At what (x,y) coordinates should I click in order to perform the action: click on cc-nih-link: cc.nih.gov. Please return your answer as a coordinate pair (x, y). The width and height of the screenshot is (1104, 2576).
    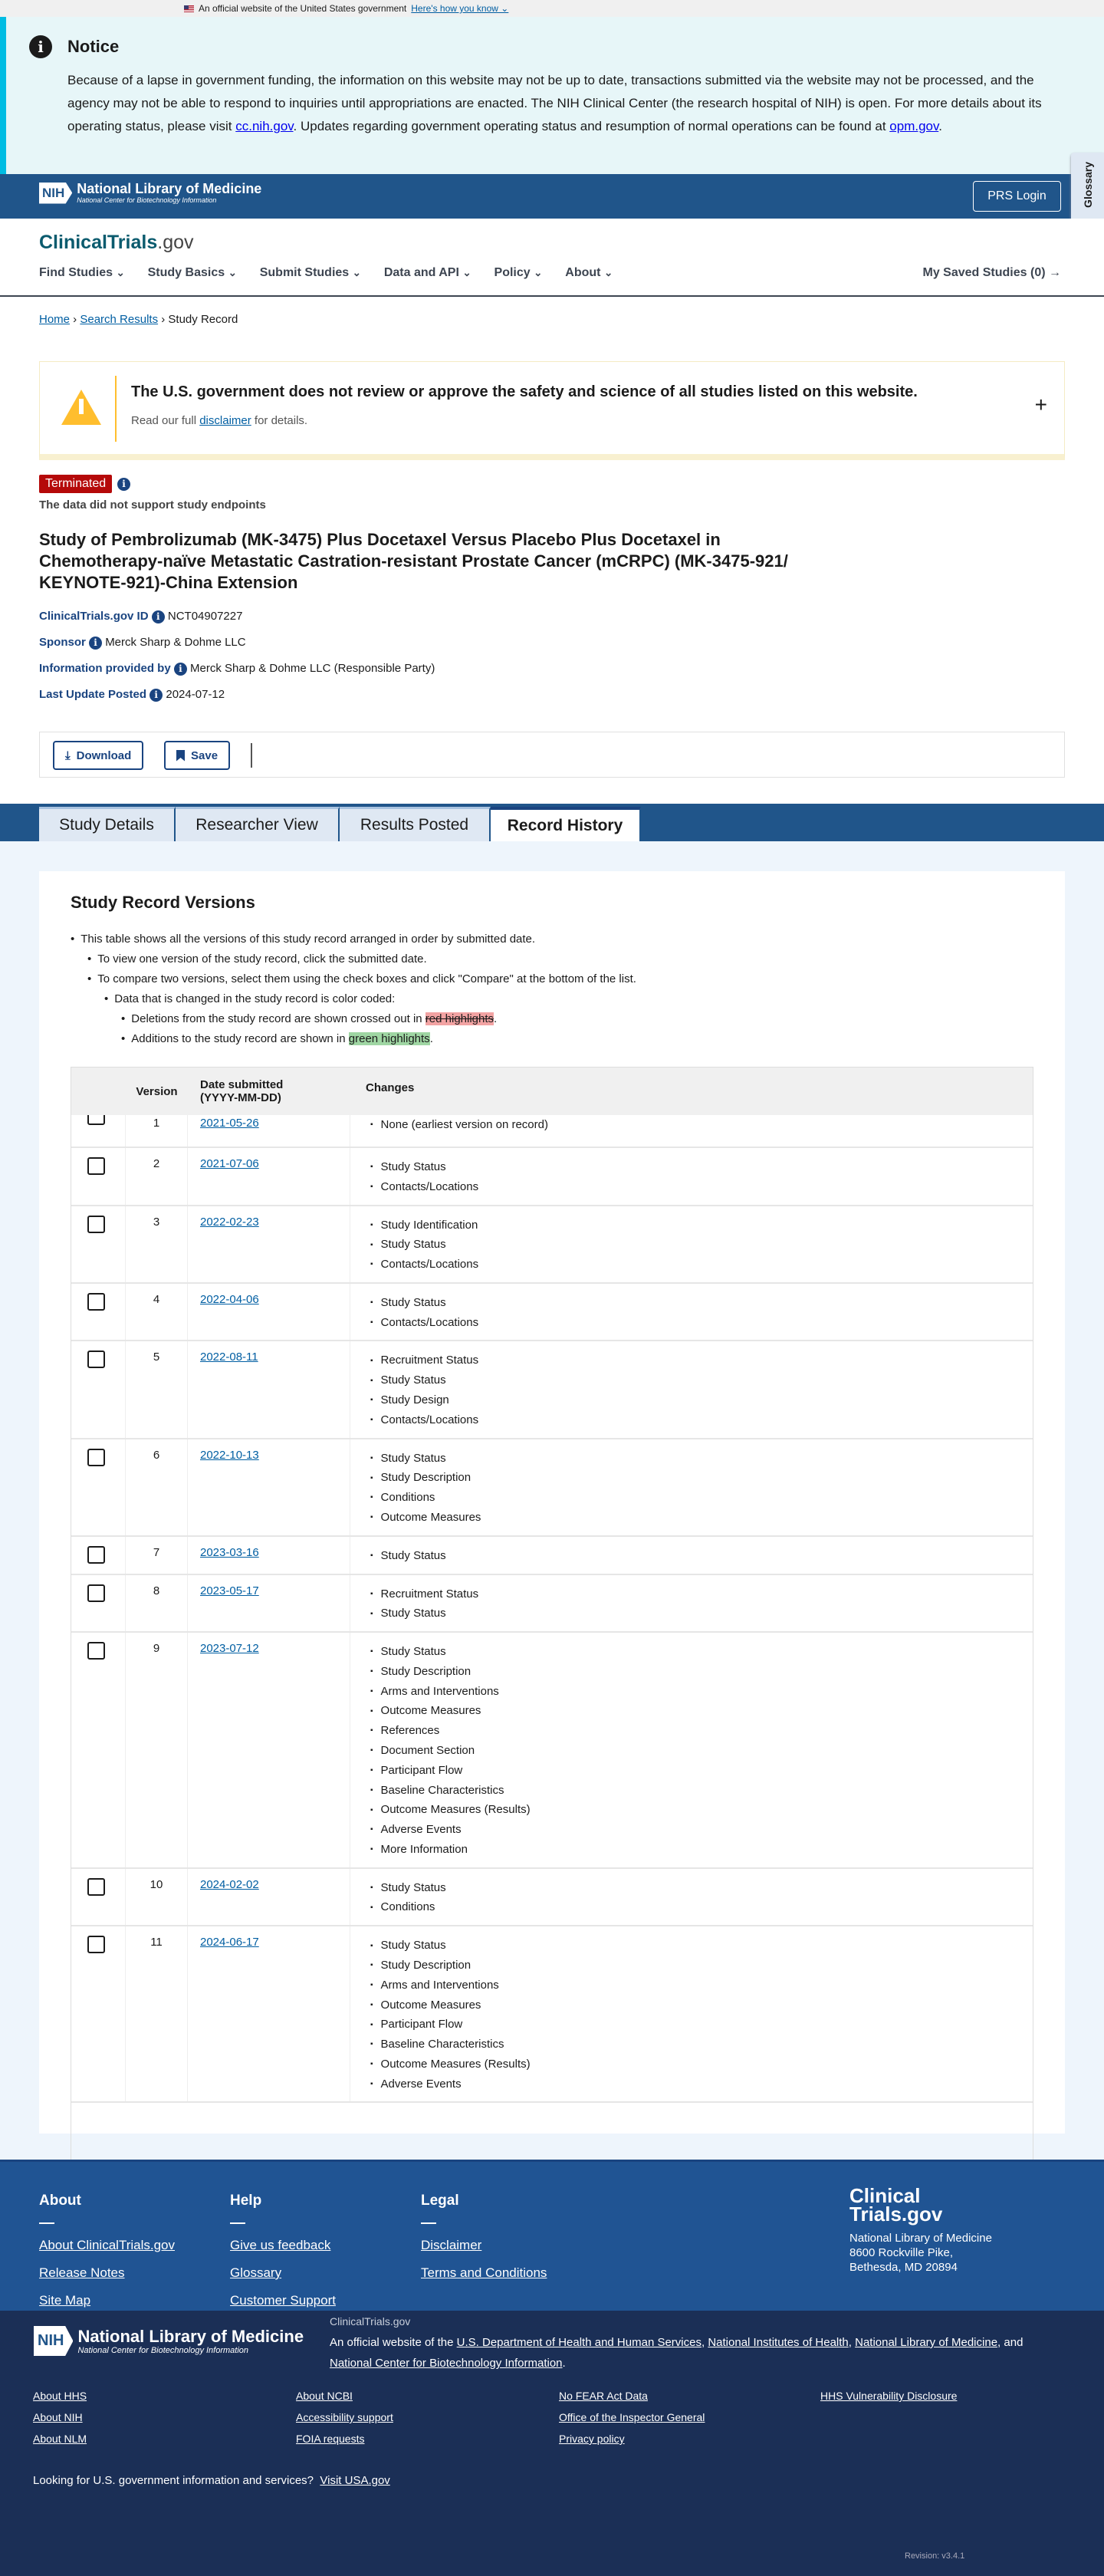
    Looking at the image, I should click on (264, 126).